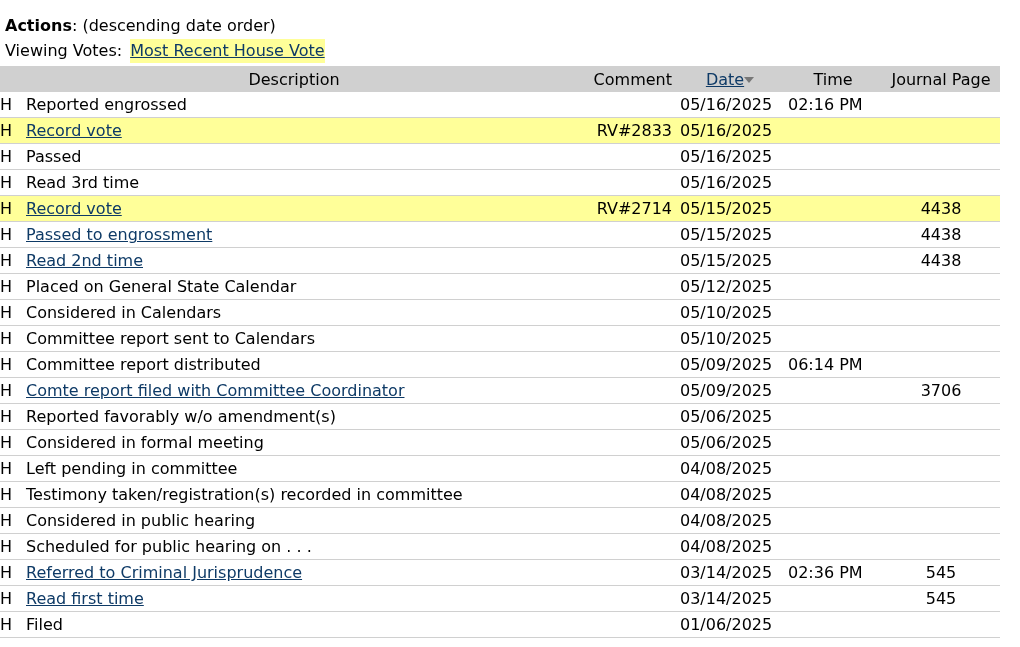 The image size is (1020, 647). Describe the element at coordinates (64, 51) in the screenshot. I see `viewing-votes-label: Viewing Votes:` at that location.